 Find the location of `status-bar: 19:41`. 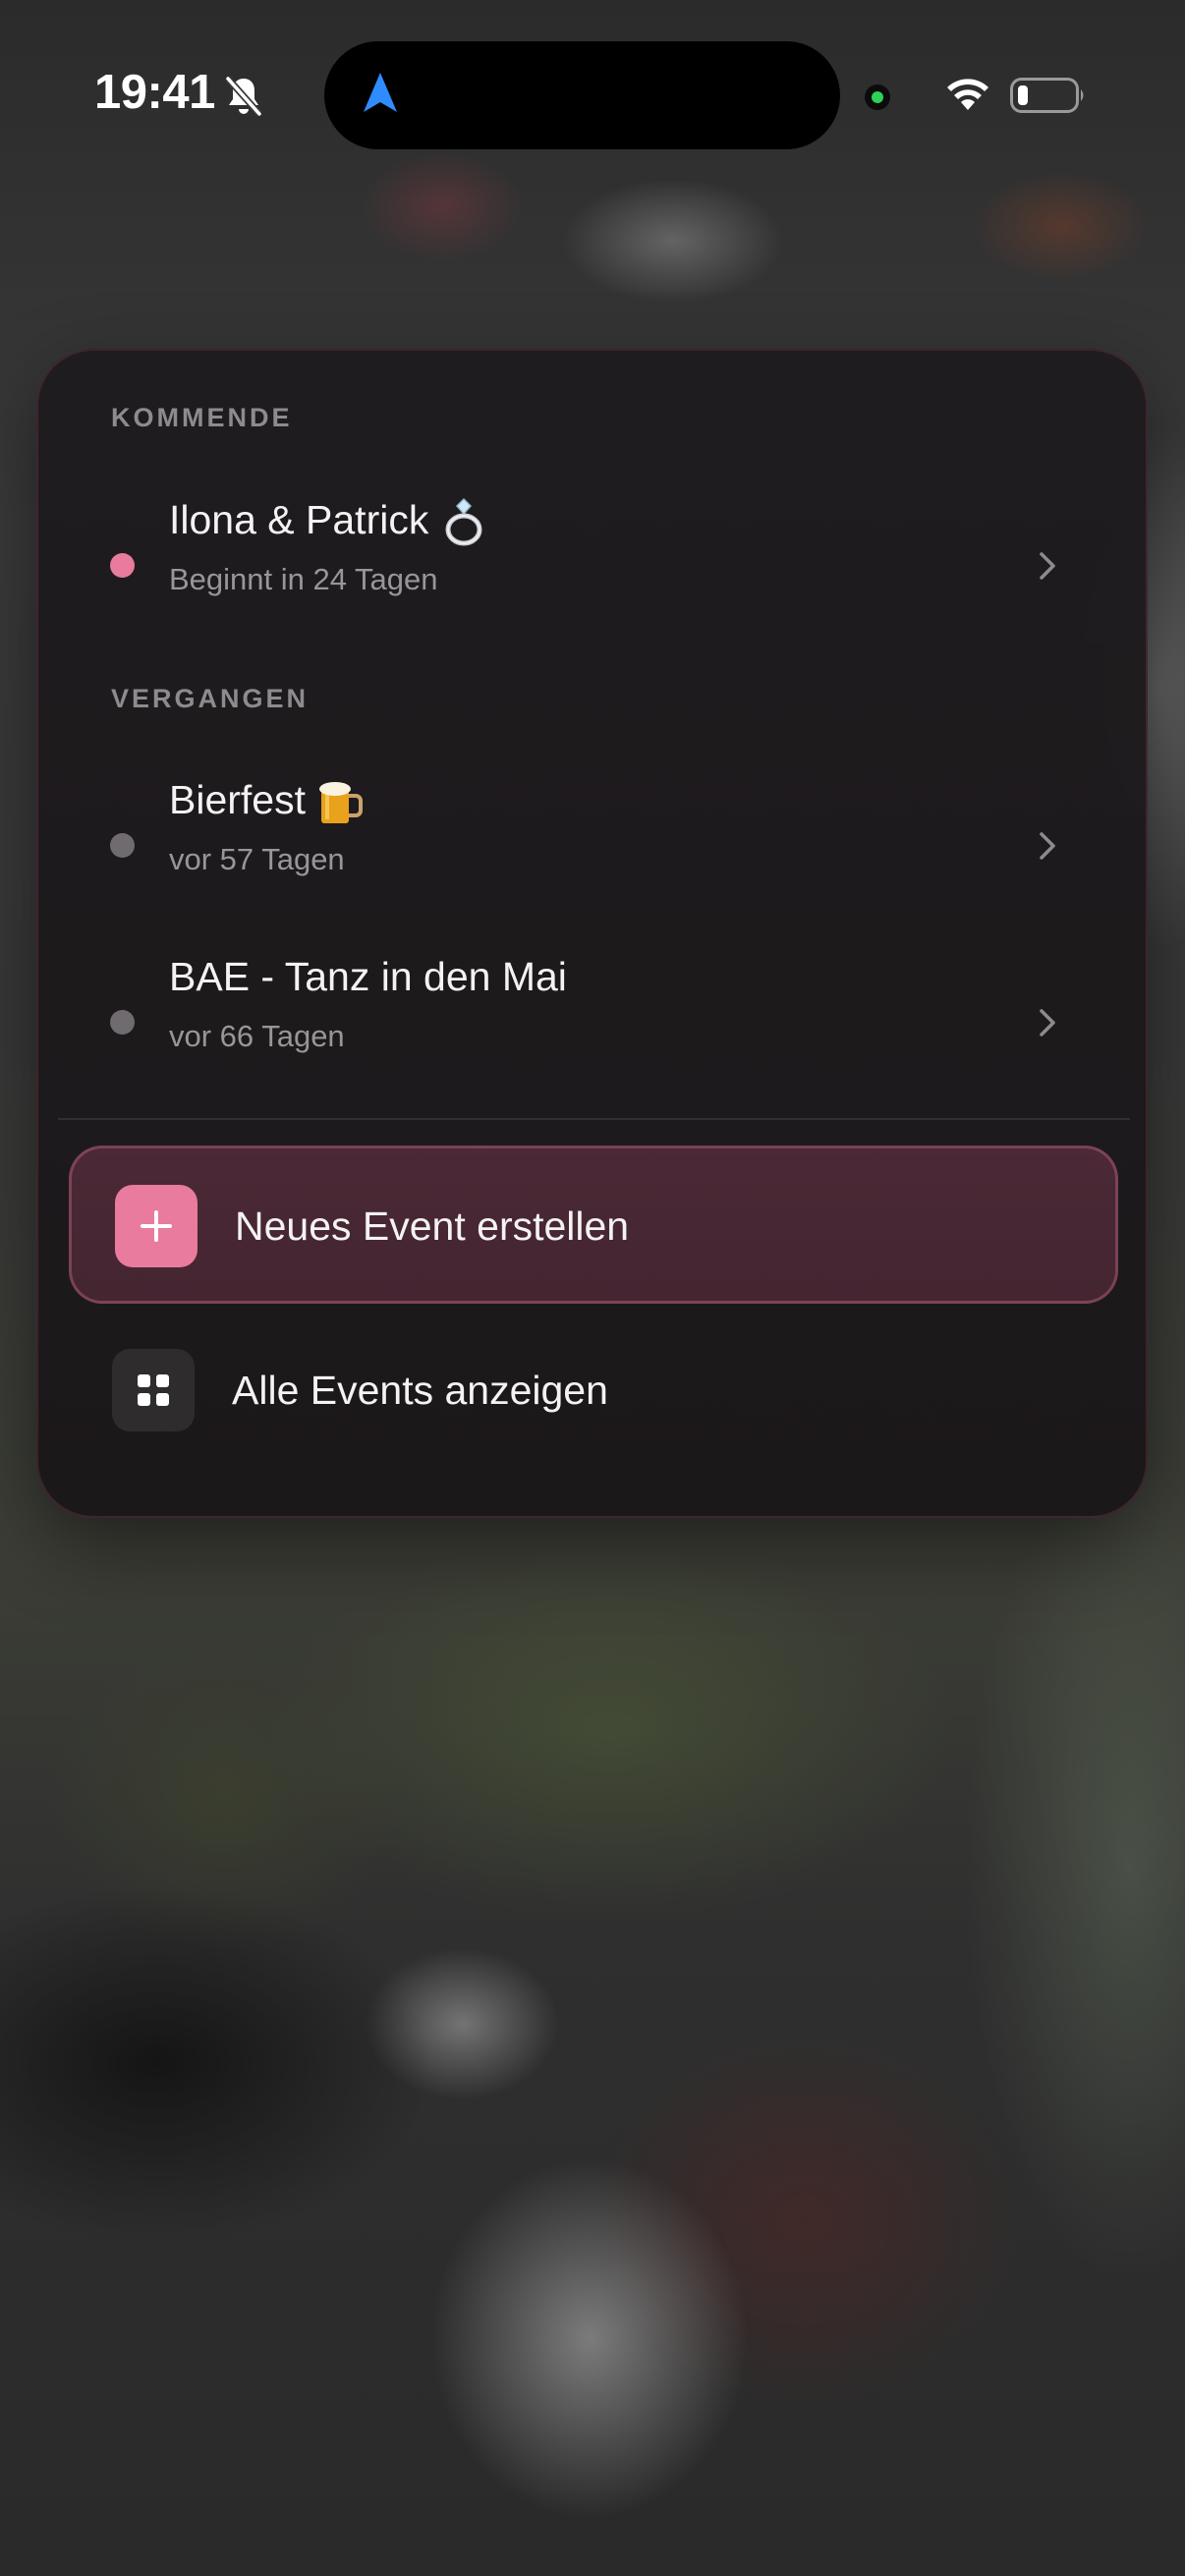

status-bar: 19:41 is located at coordinates (592, 74).